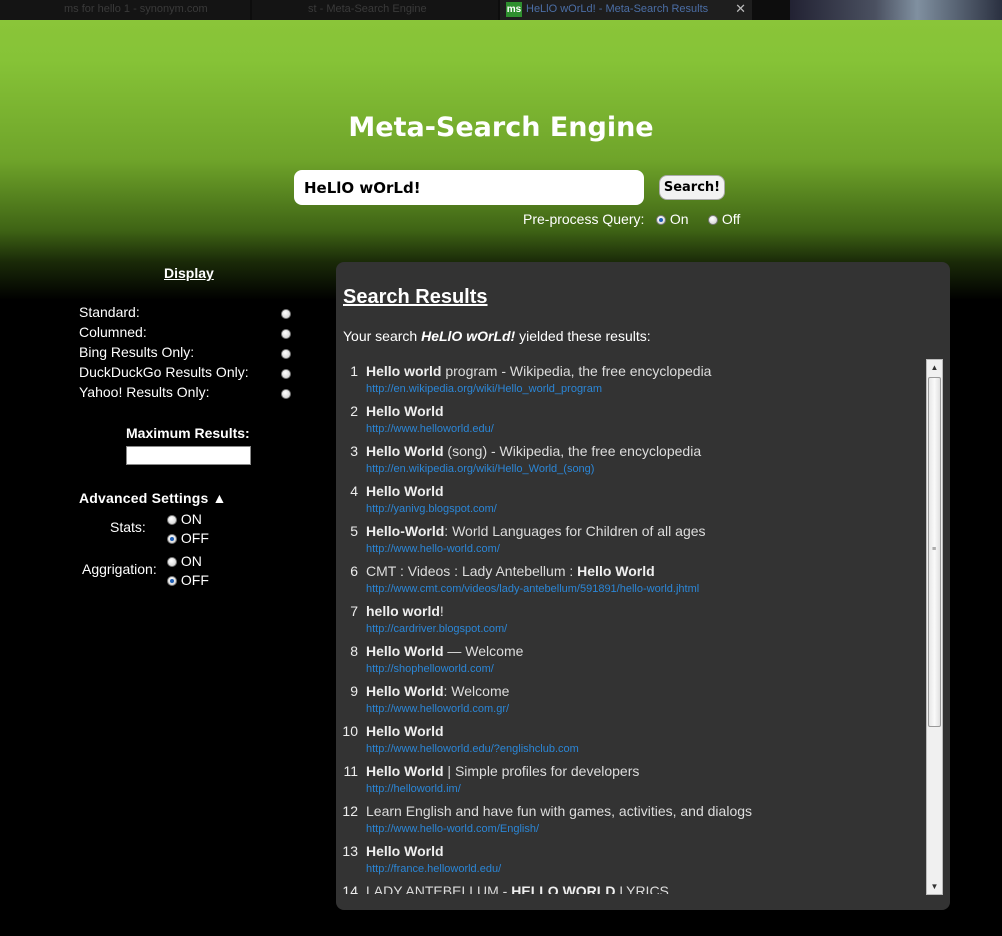 The width and height of the screenshot is (1002, 936). What do you see at coordinates (184, 519) in the screenshot?
I see `stats-on-option: ON` at bounding box center [184, 519].